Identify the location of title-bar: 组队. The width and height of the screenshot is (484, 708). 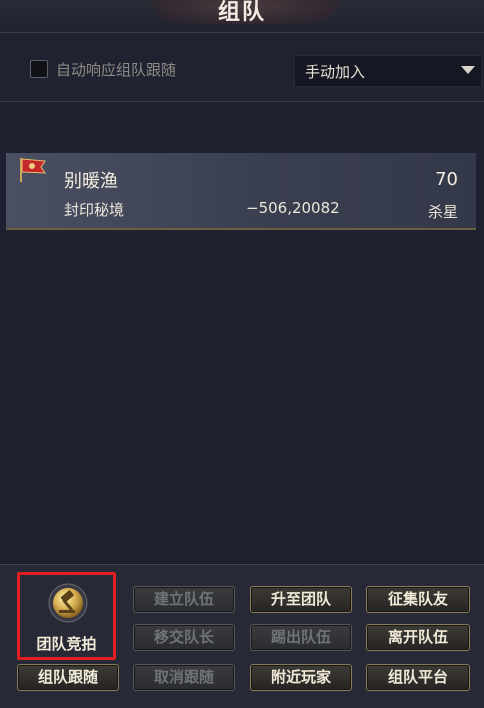
(242, 16).